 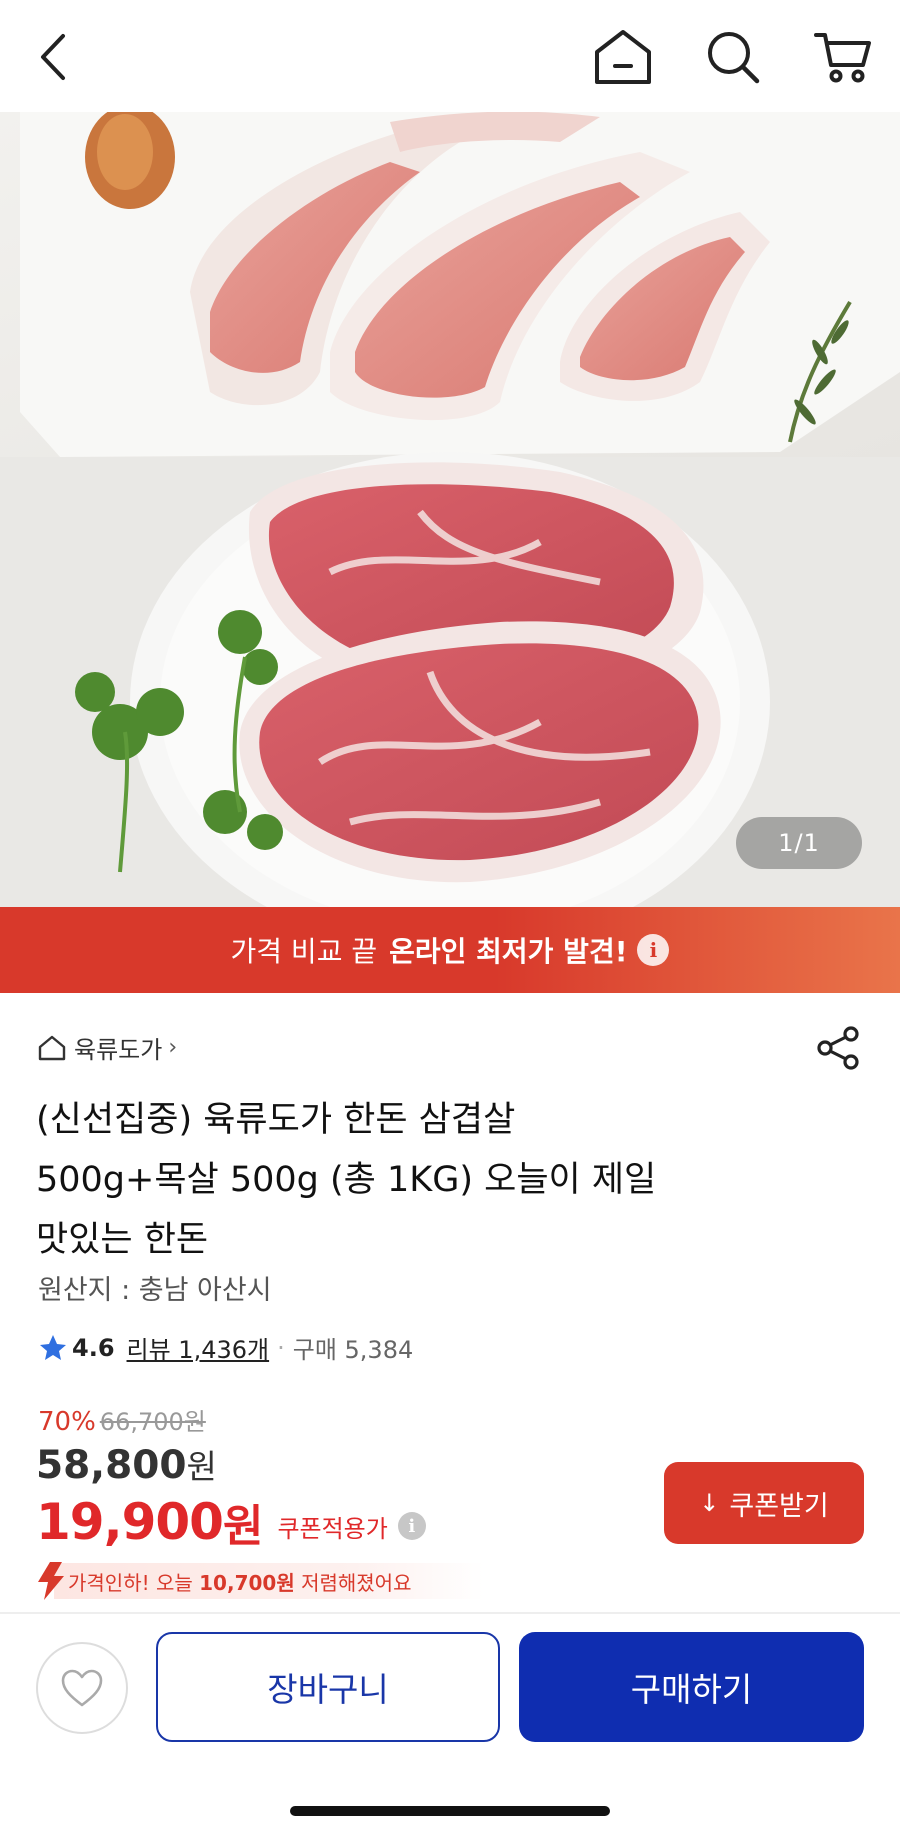 I want to click on promo-text: 가격 비교 끝, so click(x=304, y=951).